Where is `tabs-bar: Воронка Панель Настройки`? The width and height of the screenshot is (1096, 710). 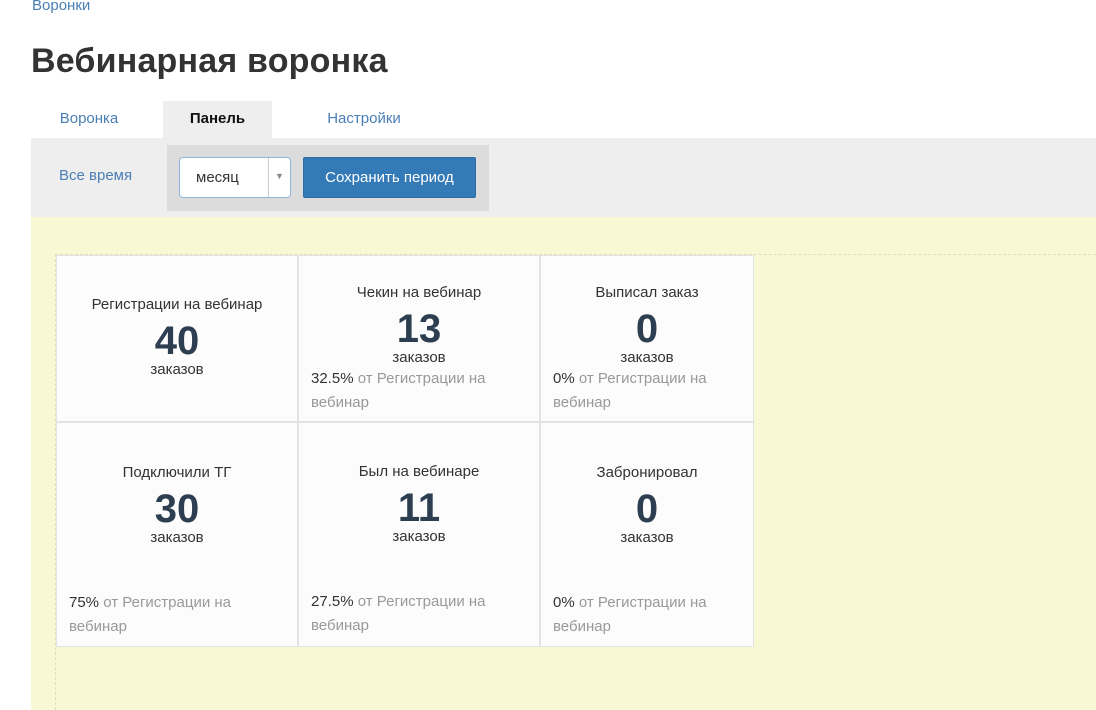 tabs-bar: Воронка Панель Настройки is located at coordinates (235, 119).